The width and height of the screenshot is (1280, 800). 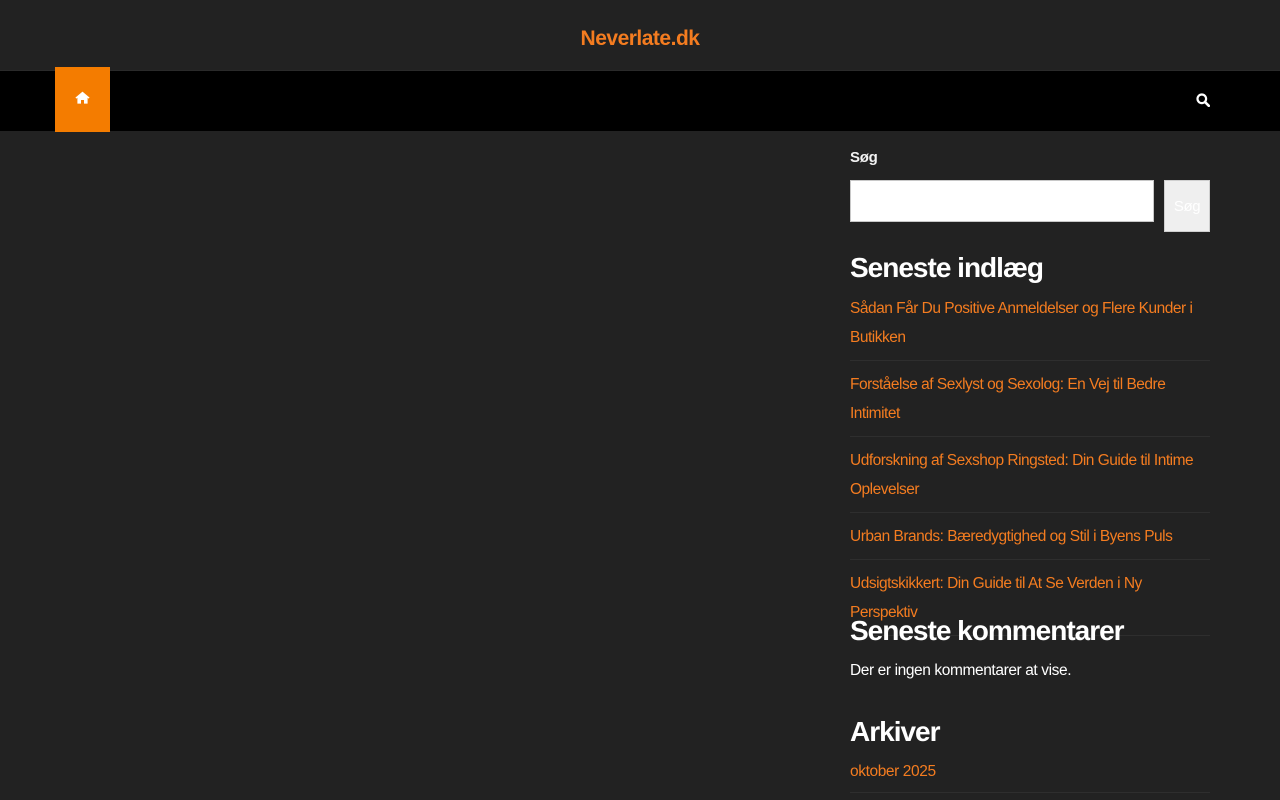 I want to click on home-icon, so click(x=82, y=100).